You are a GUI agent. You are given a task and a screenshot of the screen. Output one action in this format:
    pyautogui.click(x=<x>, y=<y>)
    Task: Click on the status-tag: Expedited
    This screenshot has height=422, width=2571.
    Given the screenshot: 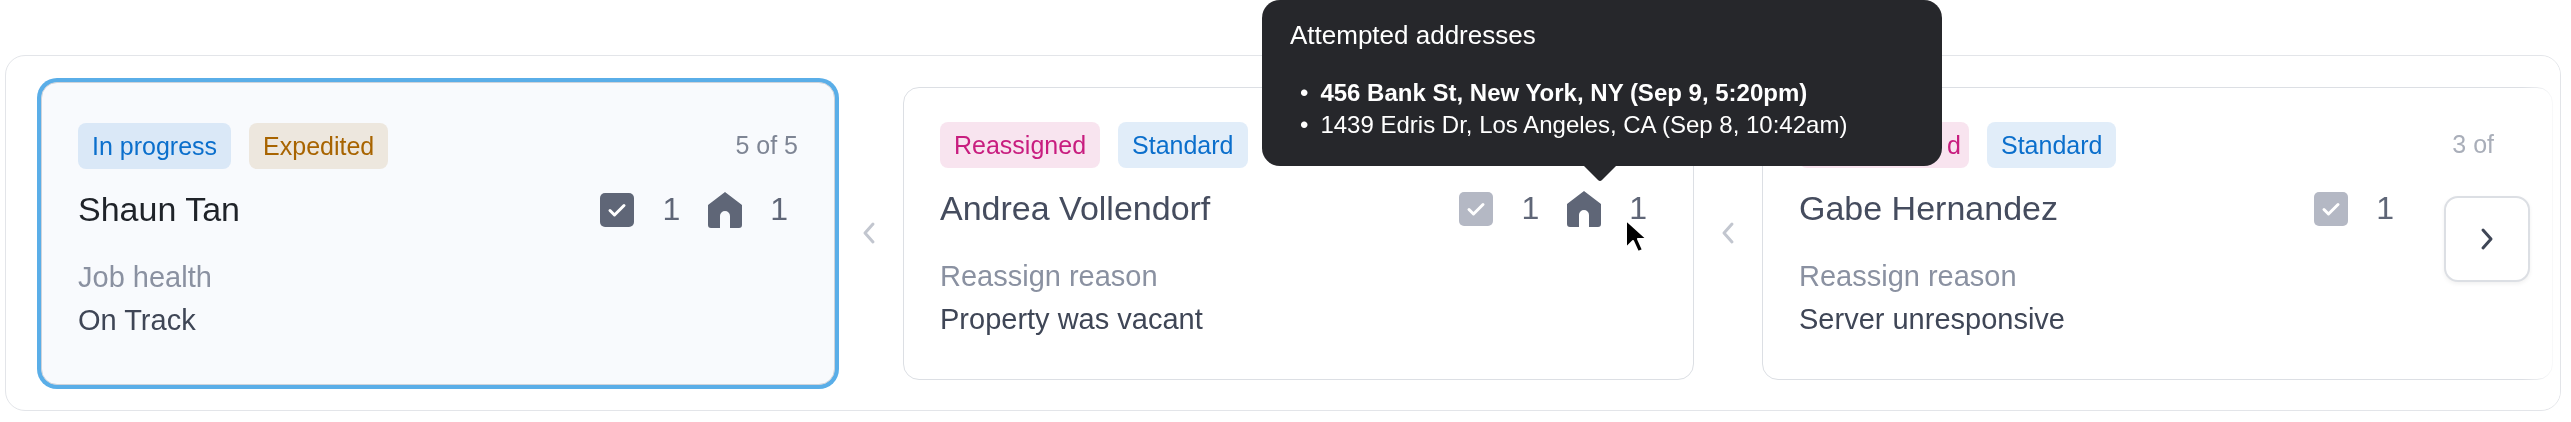 What is the action you would take?
    pyautogui.click(x=319, y=145)
    